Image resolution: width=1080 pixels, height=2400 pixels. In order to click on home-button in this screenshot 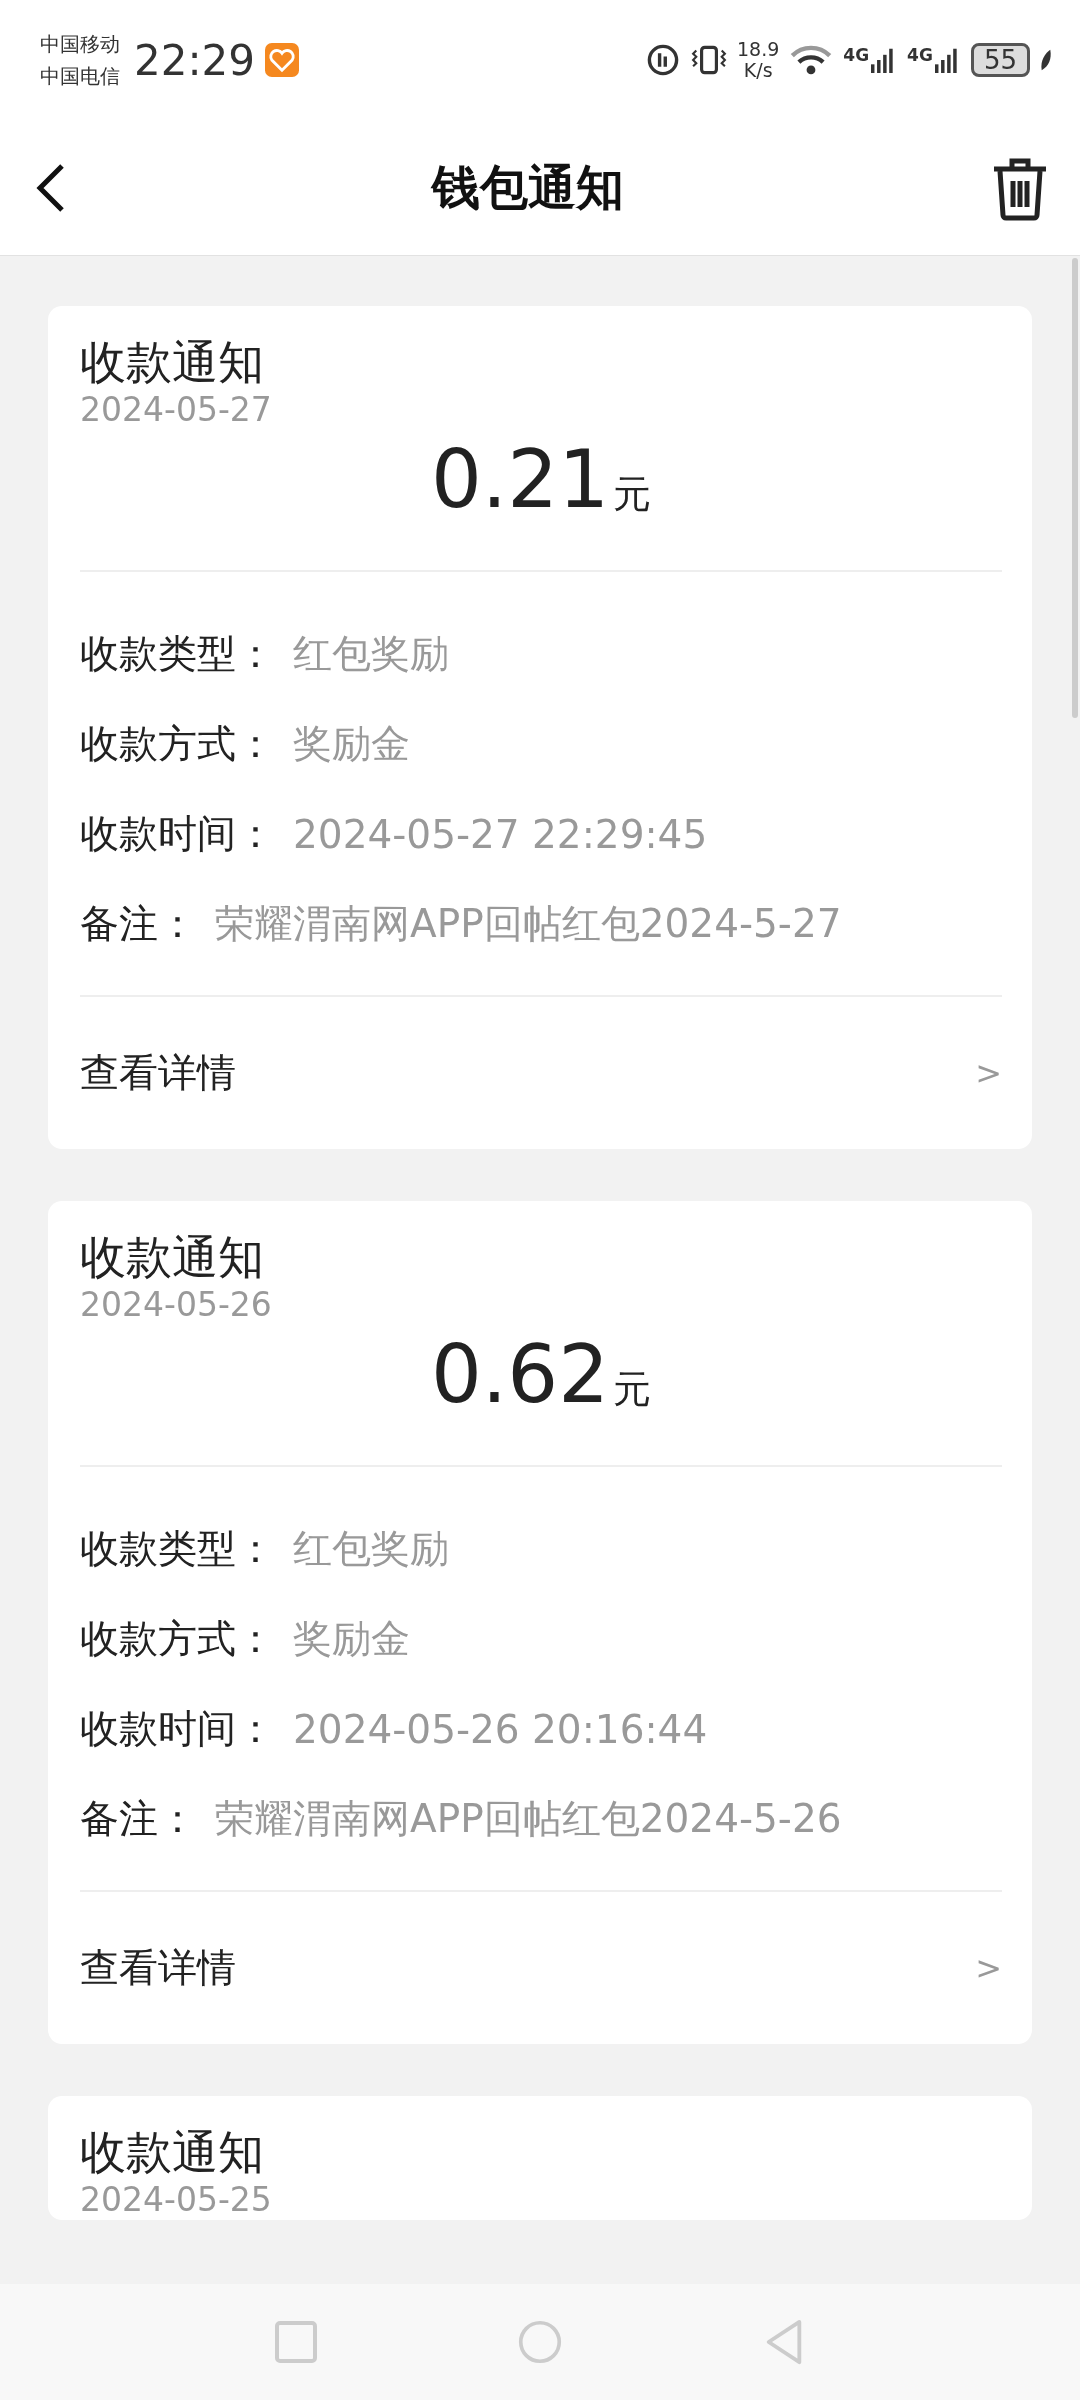, I will do `click(540, 2342)`.